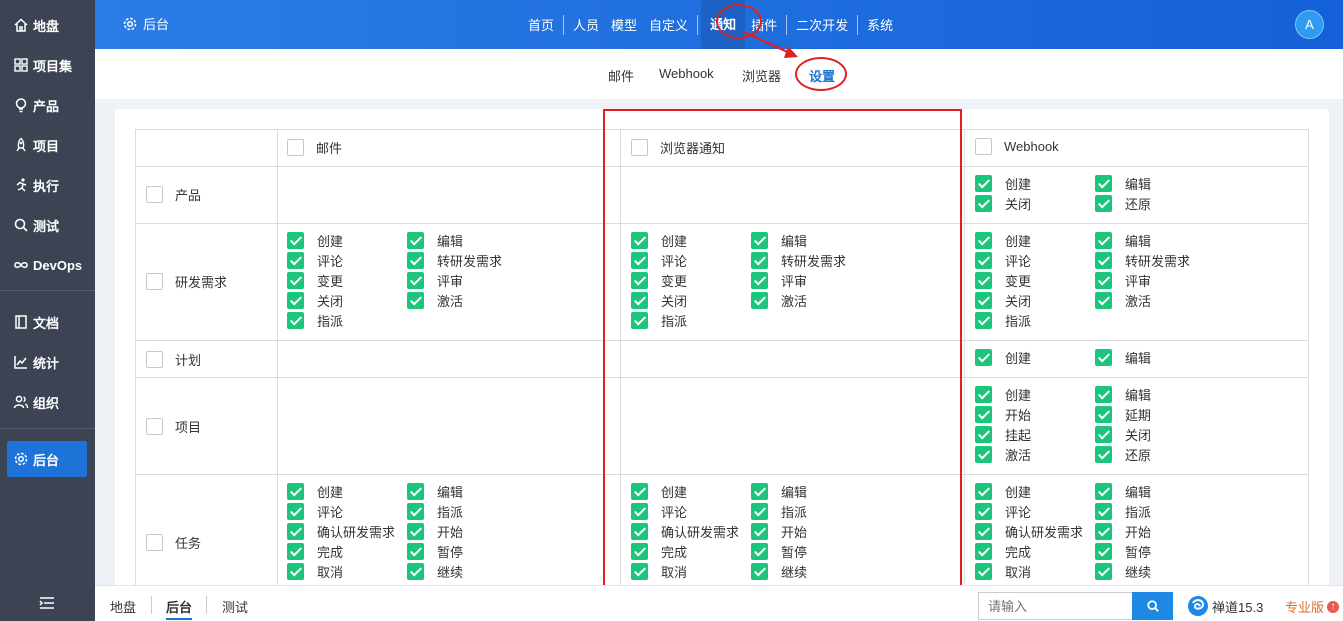 Image resolution: width=1343 pixels, height=621 pixels. Describe the element at coordinates (47, 362) in the screenshot. I see `sidebar-item-report: 统计` at that location.